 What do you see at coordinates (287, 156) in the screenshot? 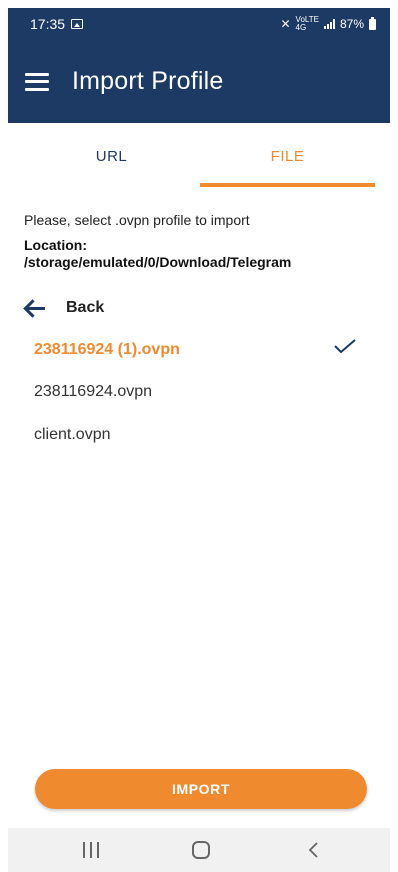
I see `tab-file: FILE` at bounding box center [287, 156].